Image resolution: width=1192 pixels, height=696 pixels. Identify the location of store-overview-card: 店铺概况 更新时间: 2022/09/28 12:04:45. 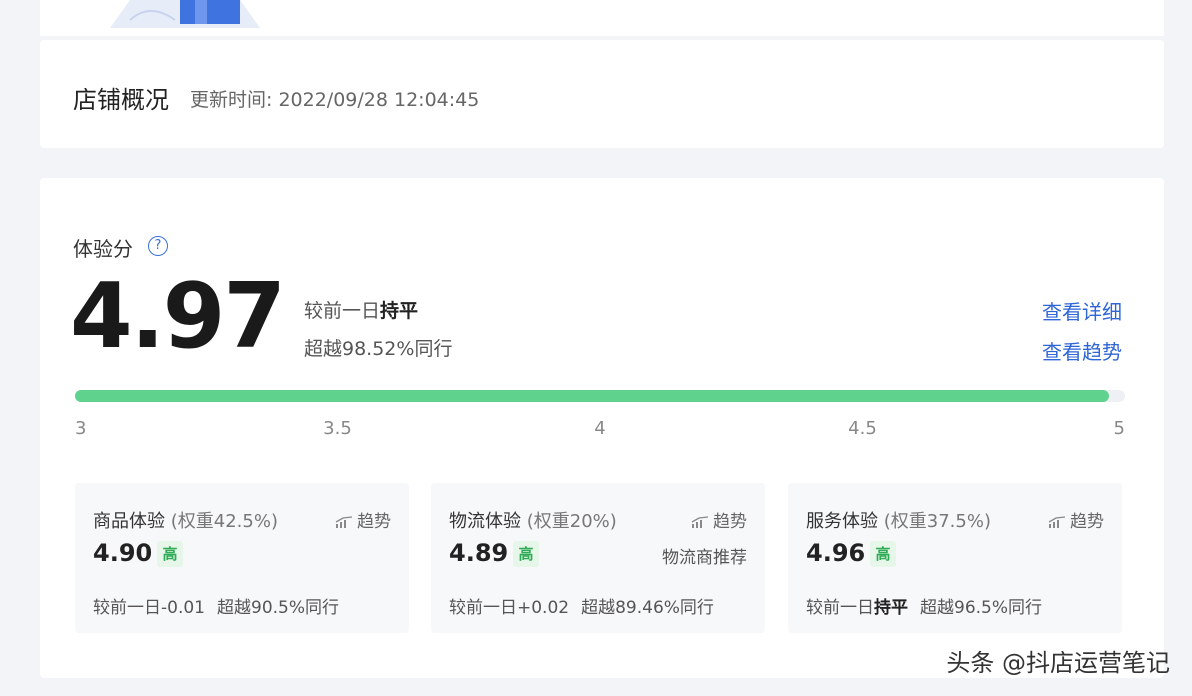
(602, 94).